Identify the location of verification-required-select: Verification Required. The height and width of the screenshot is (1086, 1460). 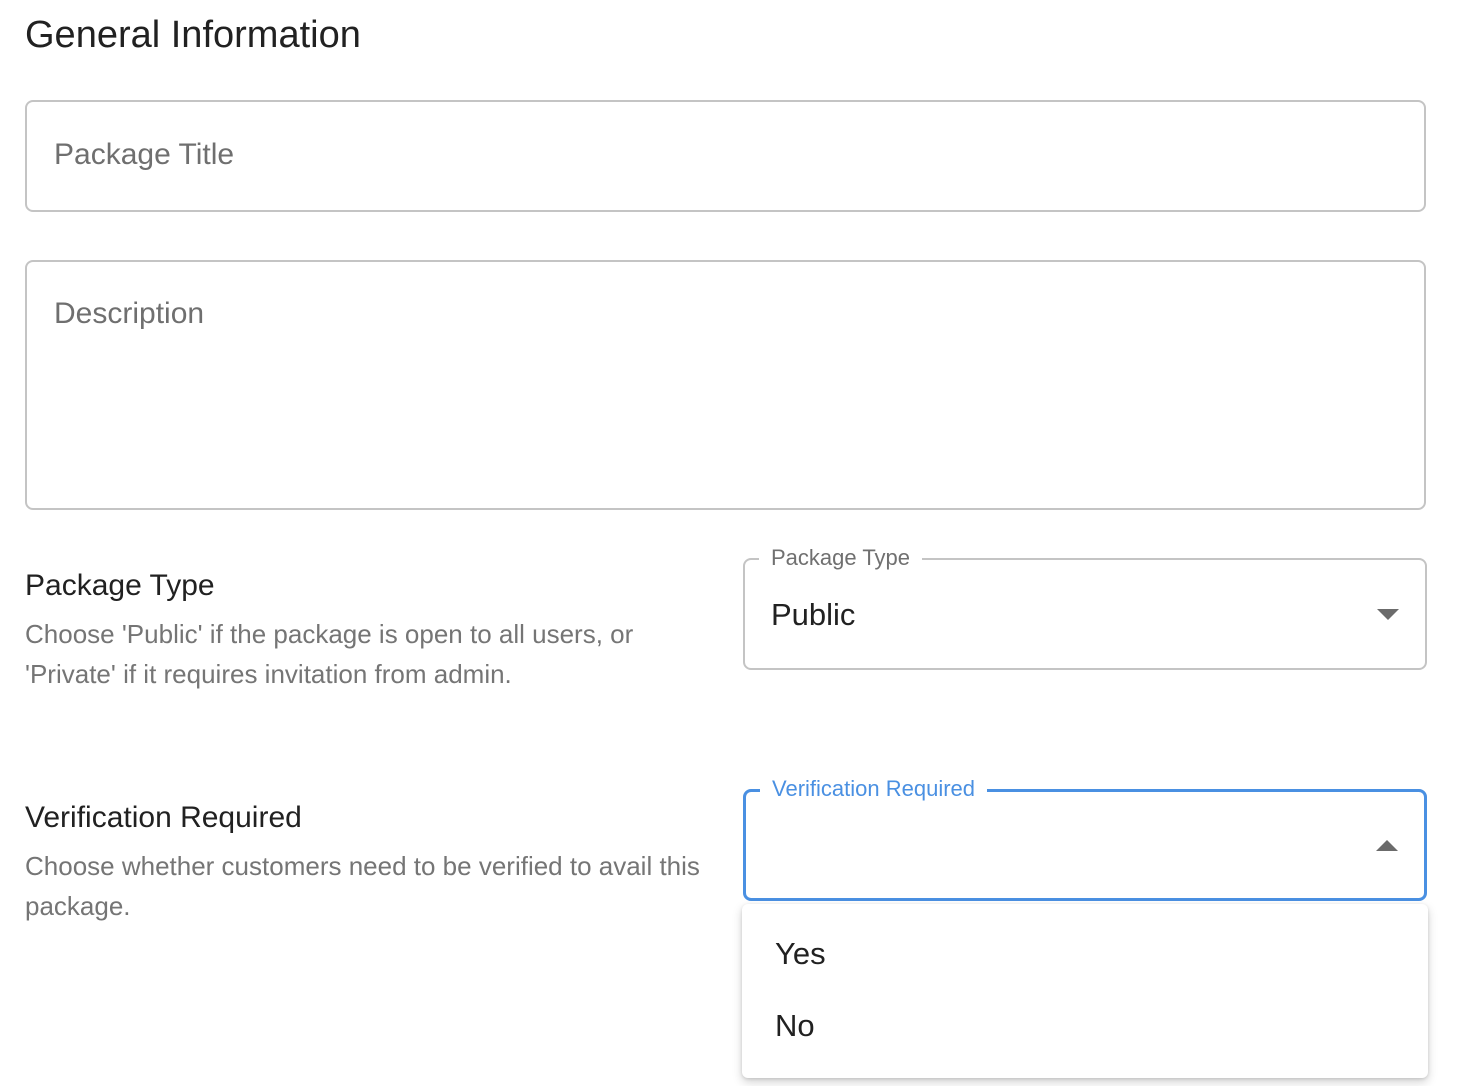
(1085, 838).